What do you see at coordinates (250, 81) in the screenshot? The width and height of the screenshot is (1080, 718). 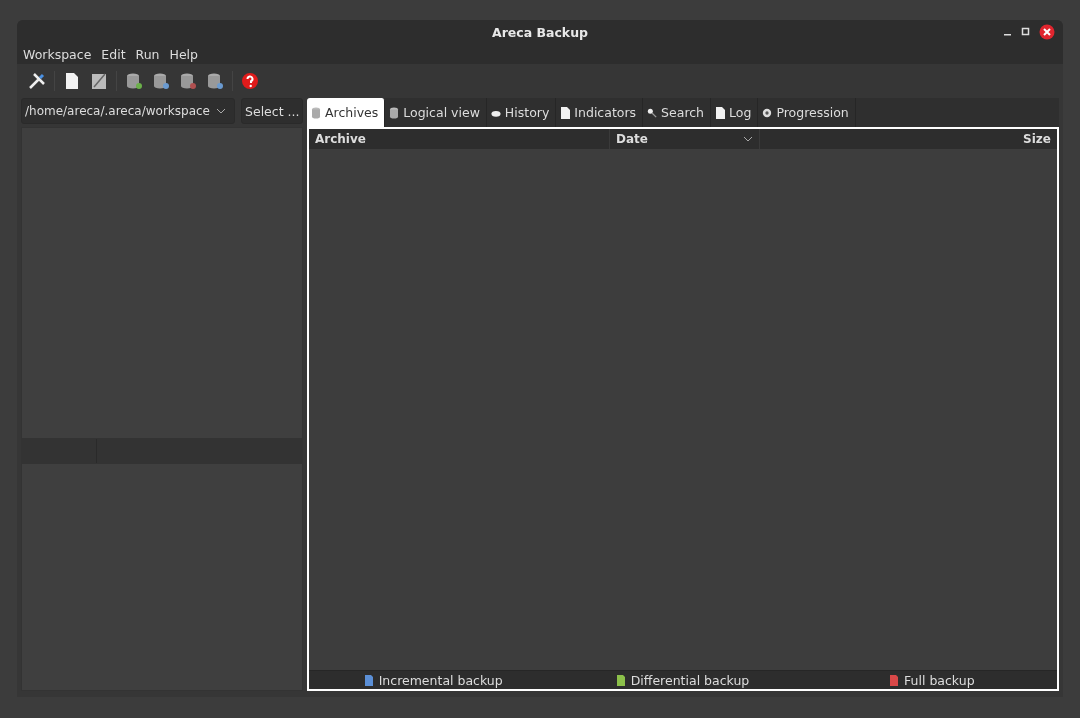 I see `help-icon` at bounding box center [250, 81].